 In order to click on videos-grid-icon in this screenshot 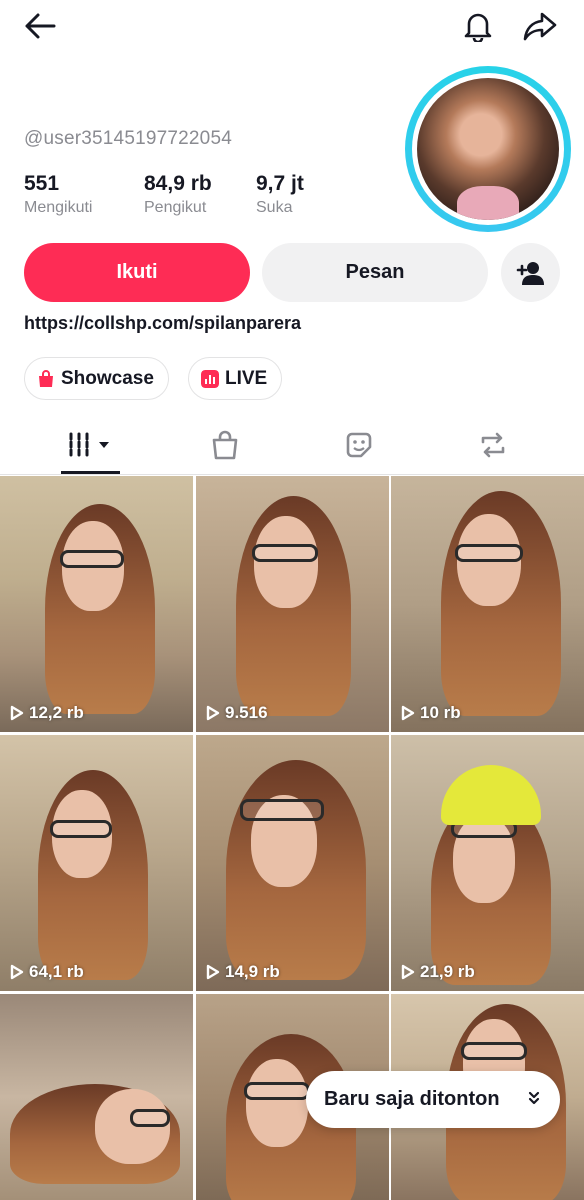, I will do `click(89, 445)`.